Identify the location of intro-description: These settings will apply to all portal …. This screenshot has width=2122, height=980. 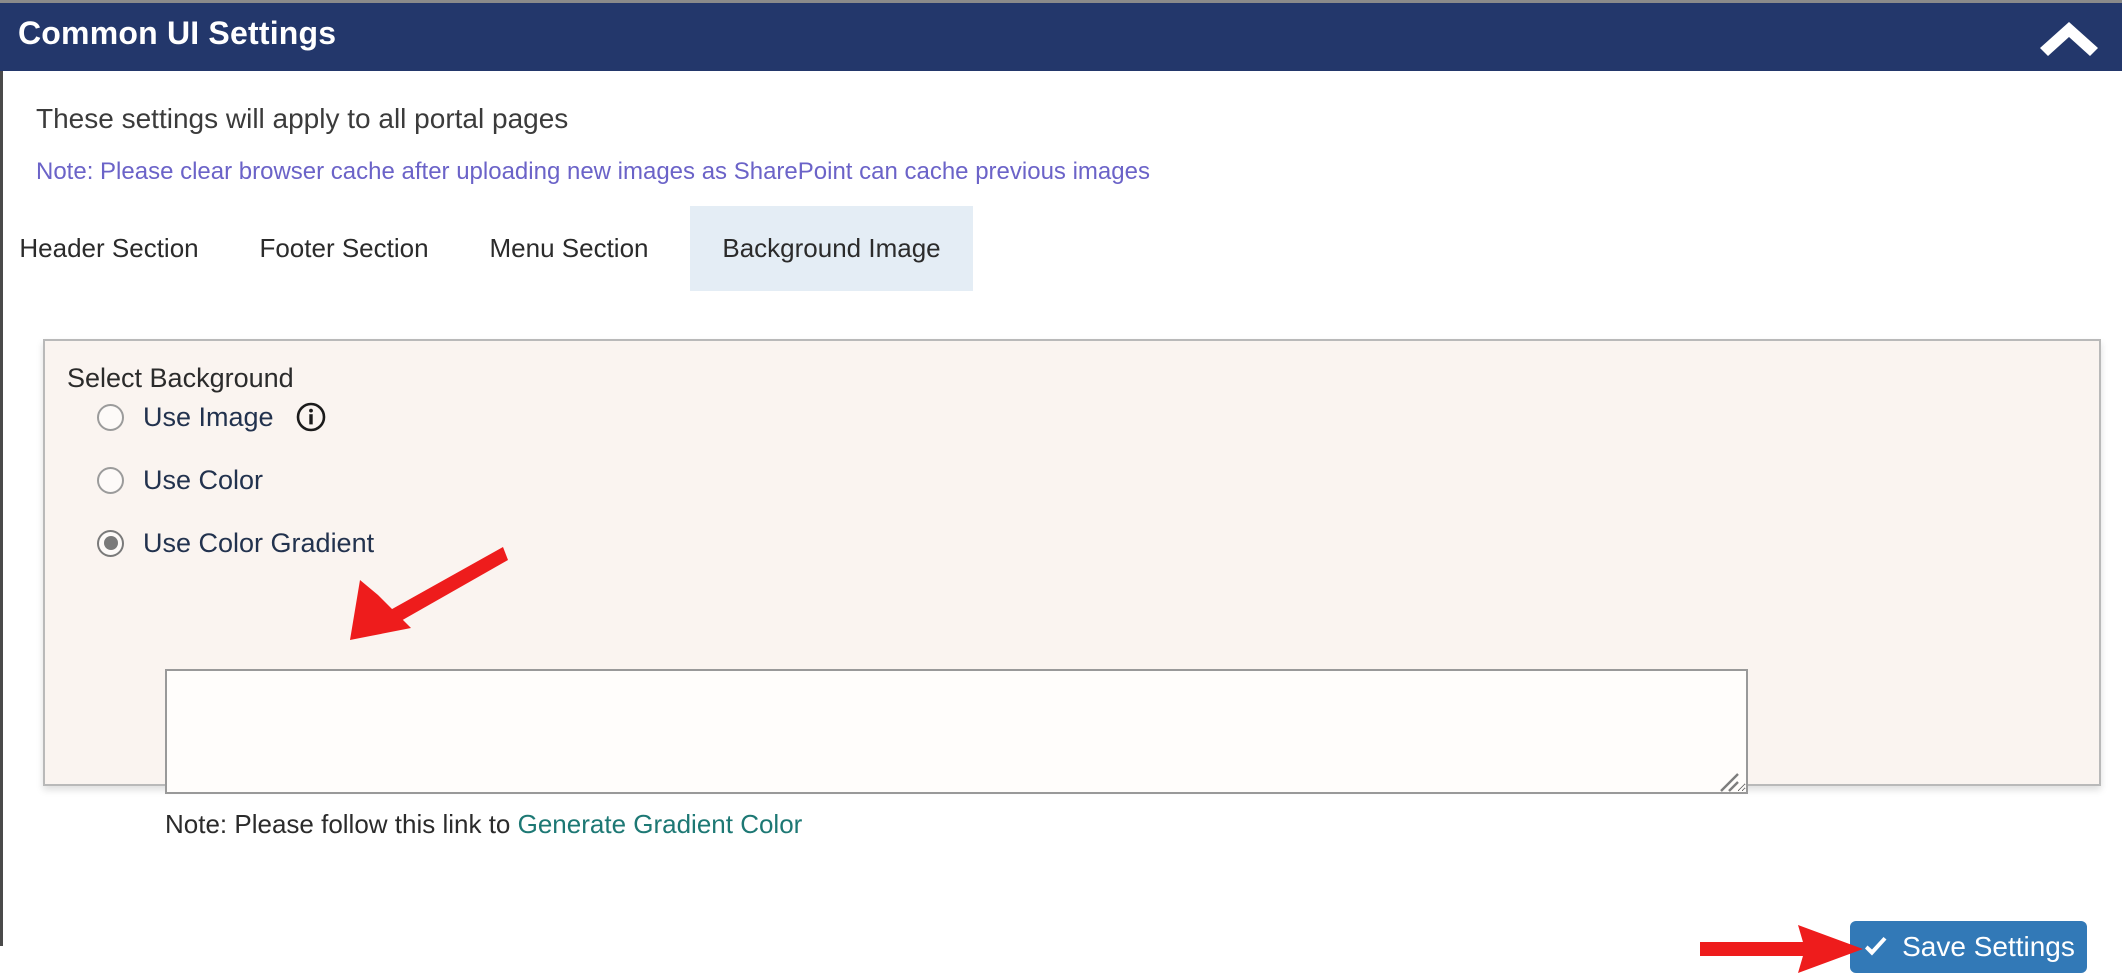
(302, 118).